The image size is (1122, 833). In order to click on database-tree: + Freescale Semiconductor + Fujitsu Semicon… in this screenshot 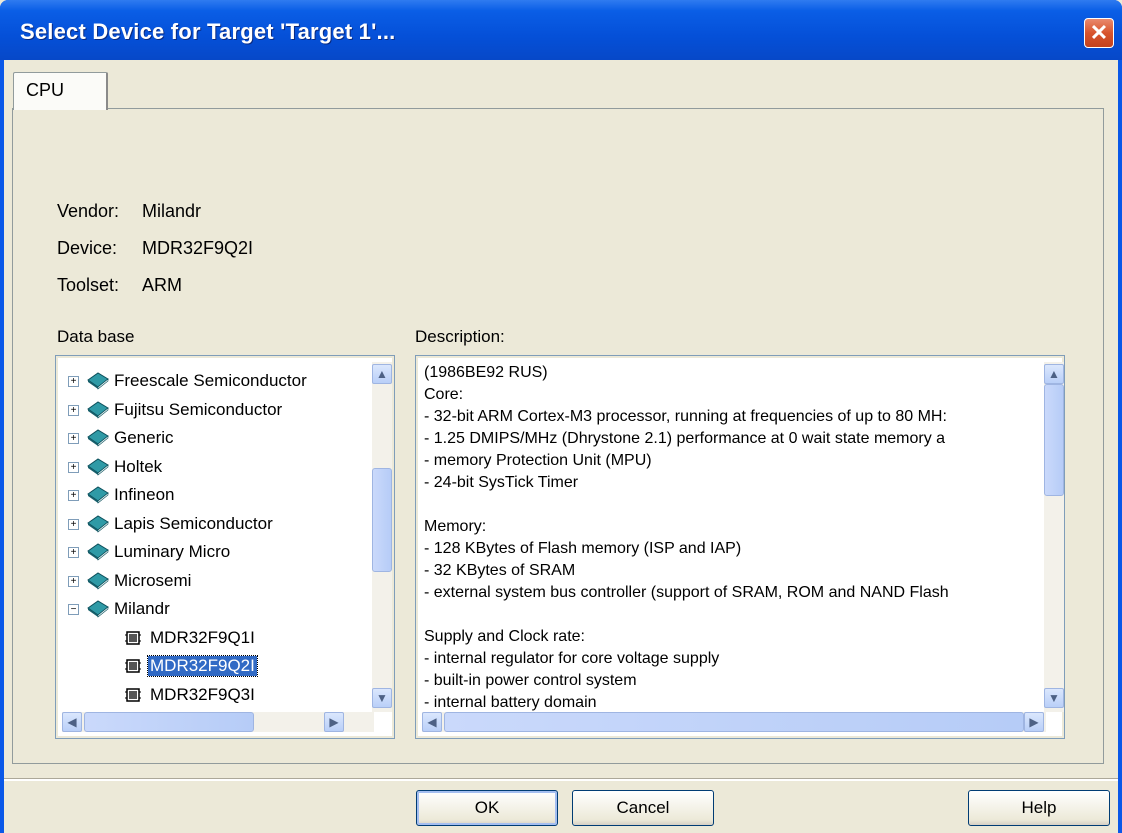, I will do `click(225, 547)`.